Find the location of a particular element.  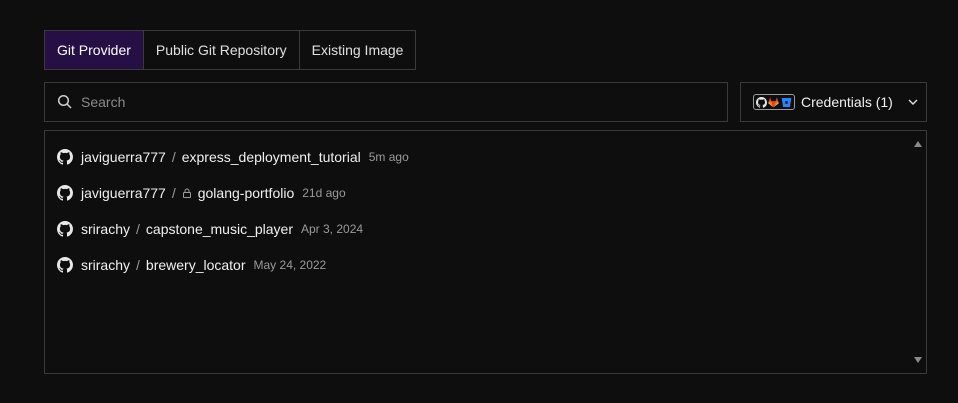

search-icon is located at coordinates (65, 102).